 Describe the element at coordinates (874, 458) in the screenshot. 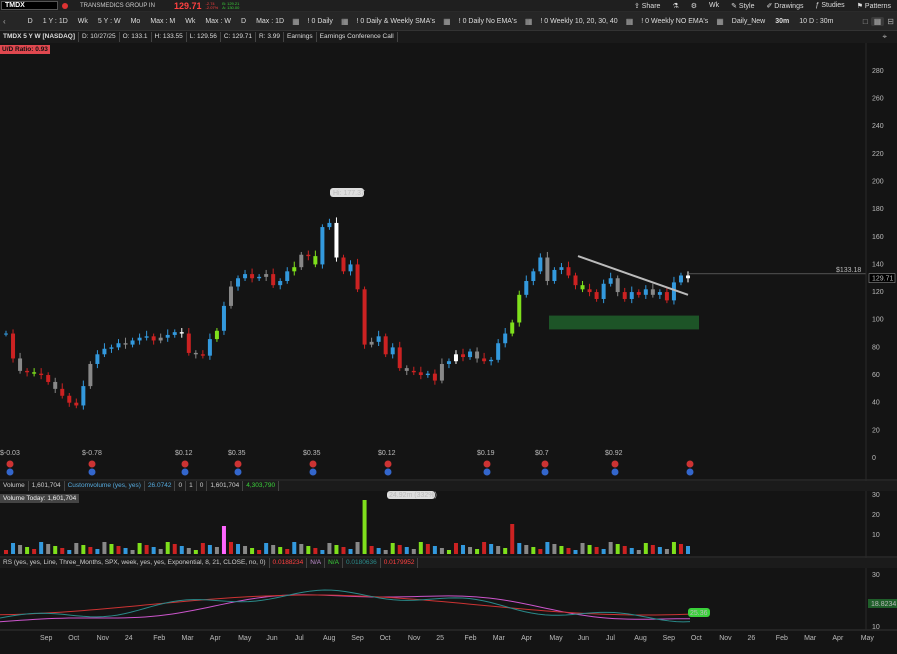

I see `price-axis-label: 0` at that location.